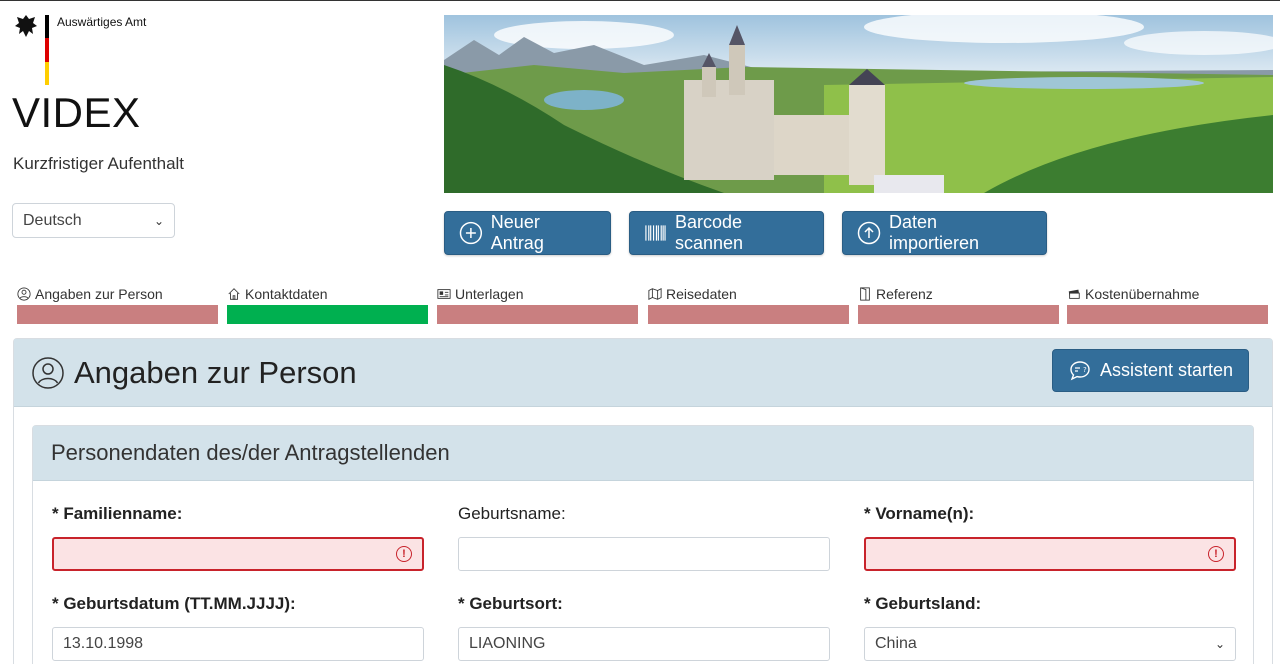  I want to click on import-data-button: Daten importieren, so click(944, 233).